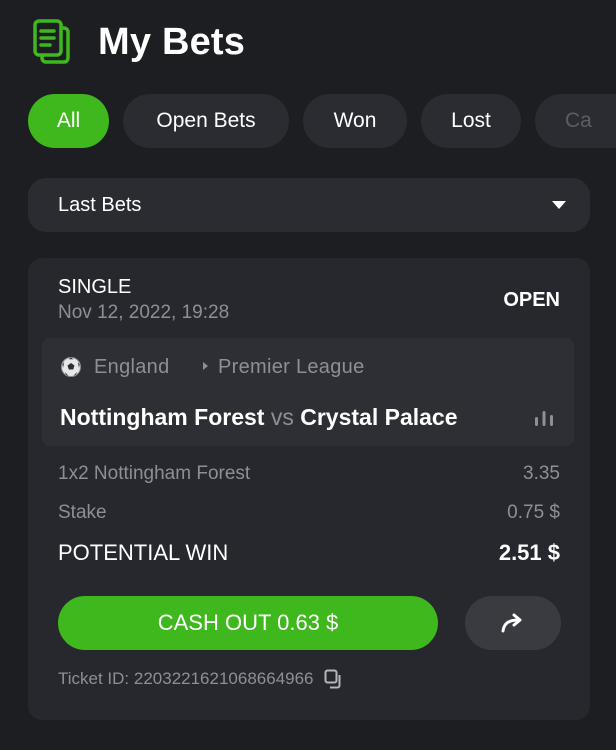 Image resolution: width=616 pixels, height=750 pixels. What do you see at coordinates (334, 679) in the screenshot?
I see `copy-icon` at bounding box center [334, 679].